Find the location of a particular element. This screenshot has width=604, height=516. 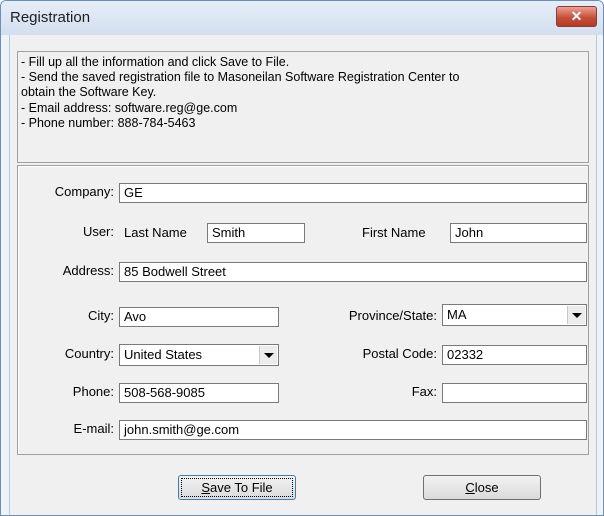

email-label: E-mail: is located at coordinates (93, 428).